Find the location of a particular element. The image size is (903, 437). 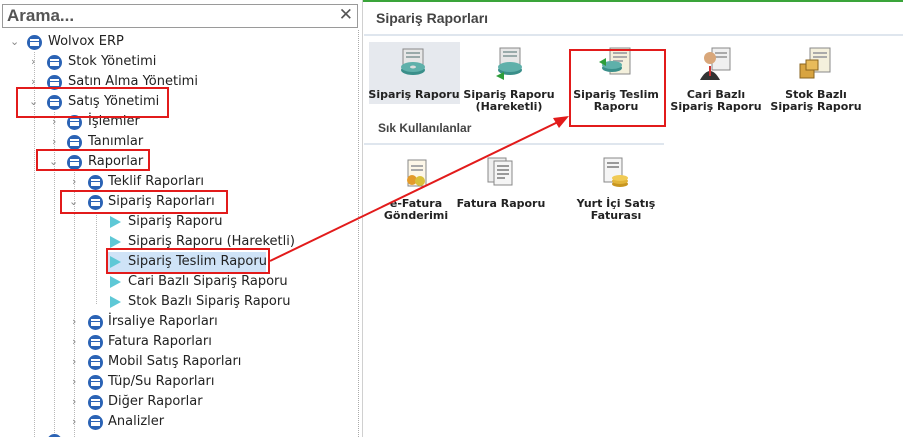

annotation-arrow is located at coordinates (419, 189).